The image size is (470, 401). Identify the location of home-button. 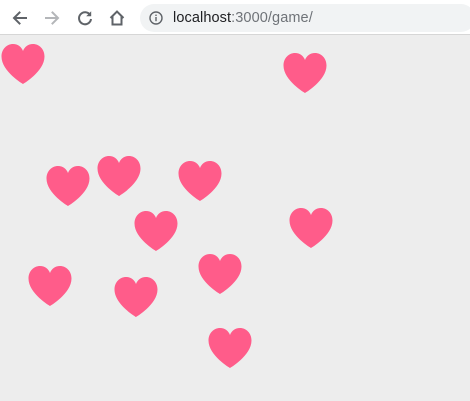
(117, 18).